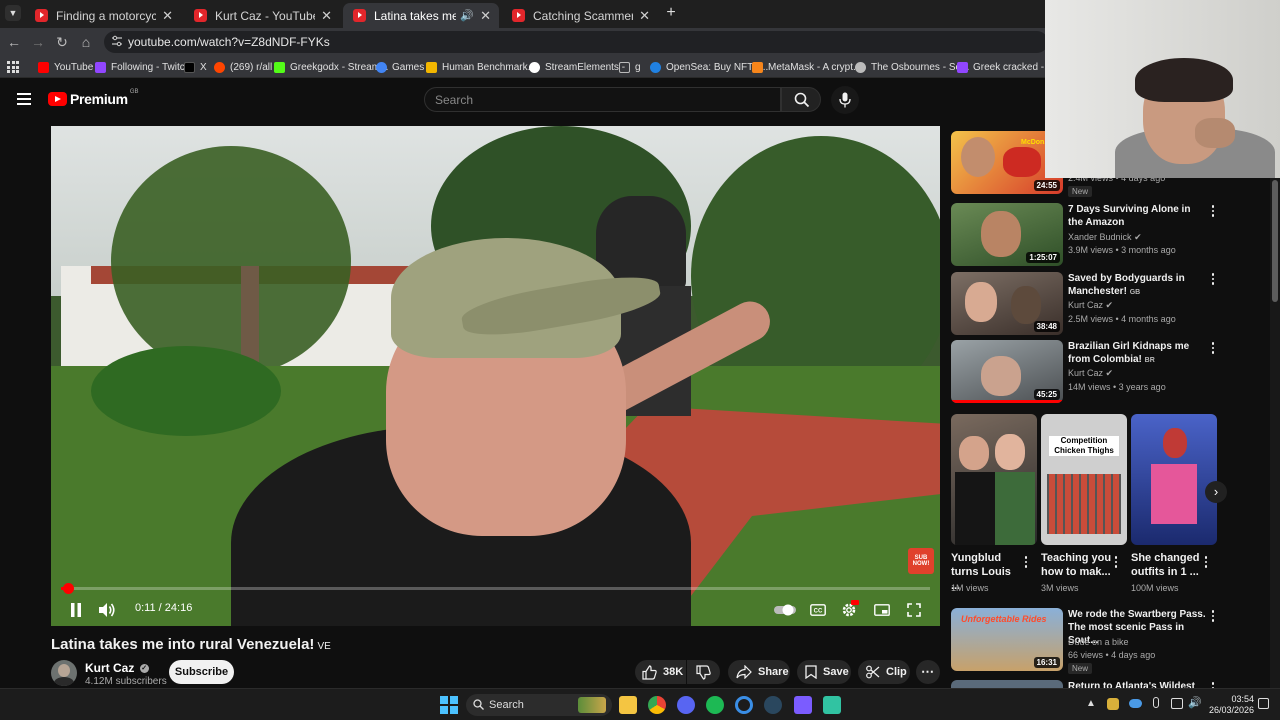 Image resolution: width=1280 pixels, height=720 pixels. Describe the element at coordinates (195, 67) in the screenshot. I see `bookmark-x: X` at that location.